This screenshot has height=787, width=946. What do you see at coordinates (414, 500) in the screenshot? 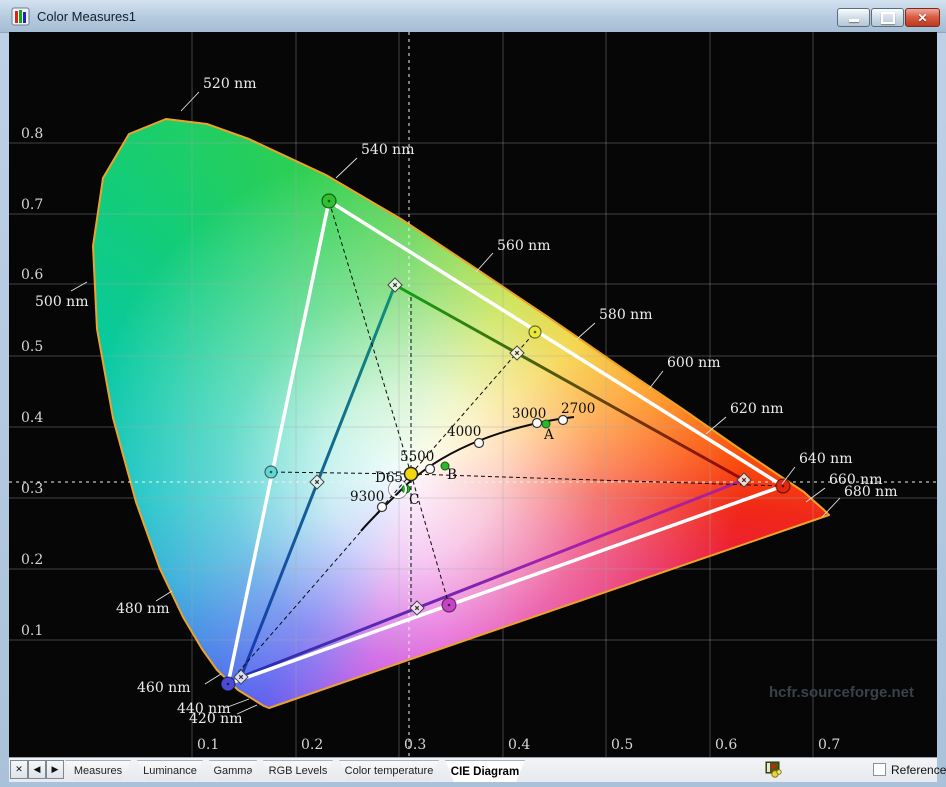
I see `label-illuminant-c: C` at bounding box center [414, 500].